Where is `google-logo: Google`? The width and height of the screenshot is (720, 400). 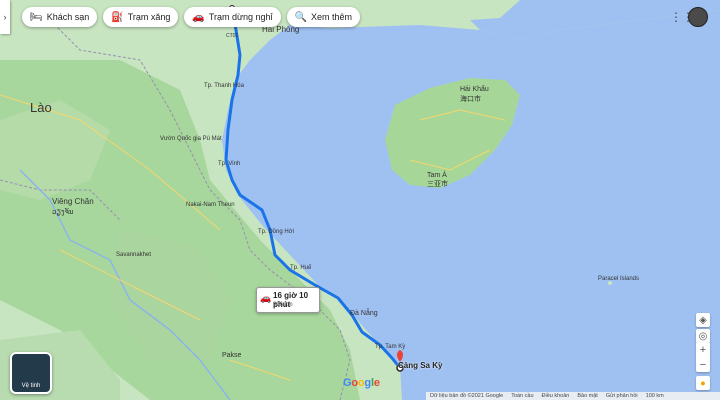
google-logo: Google is located at coordinates (361, 383).